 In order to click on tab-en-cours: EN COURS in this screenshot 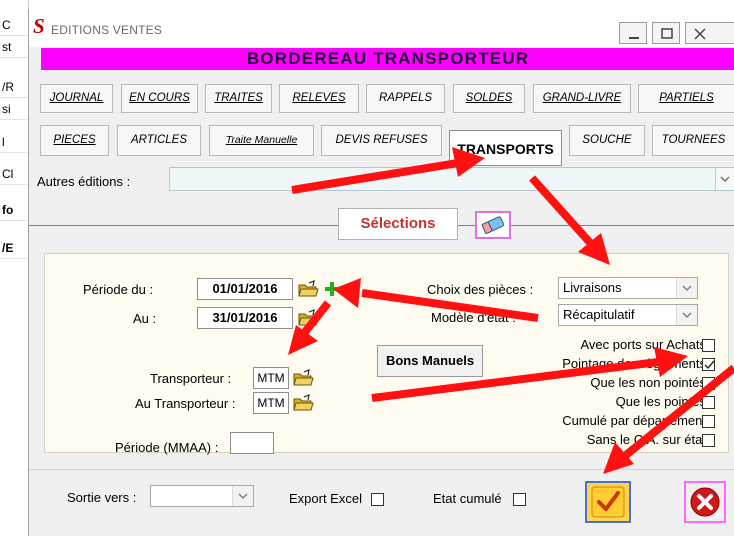, I will do `click(159, 98)`.